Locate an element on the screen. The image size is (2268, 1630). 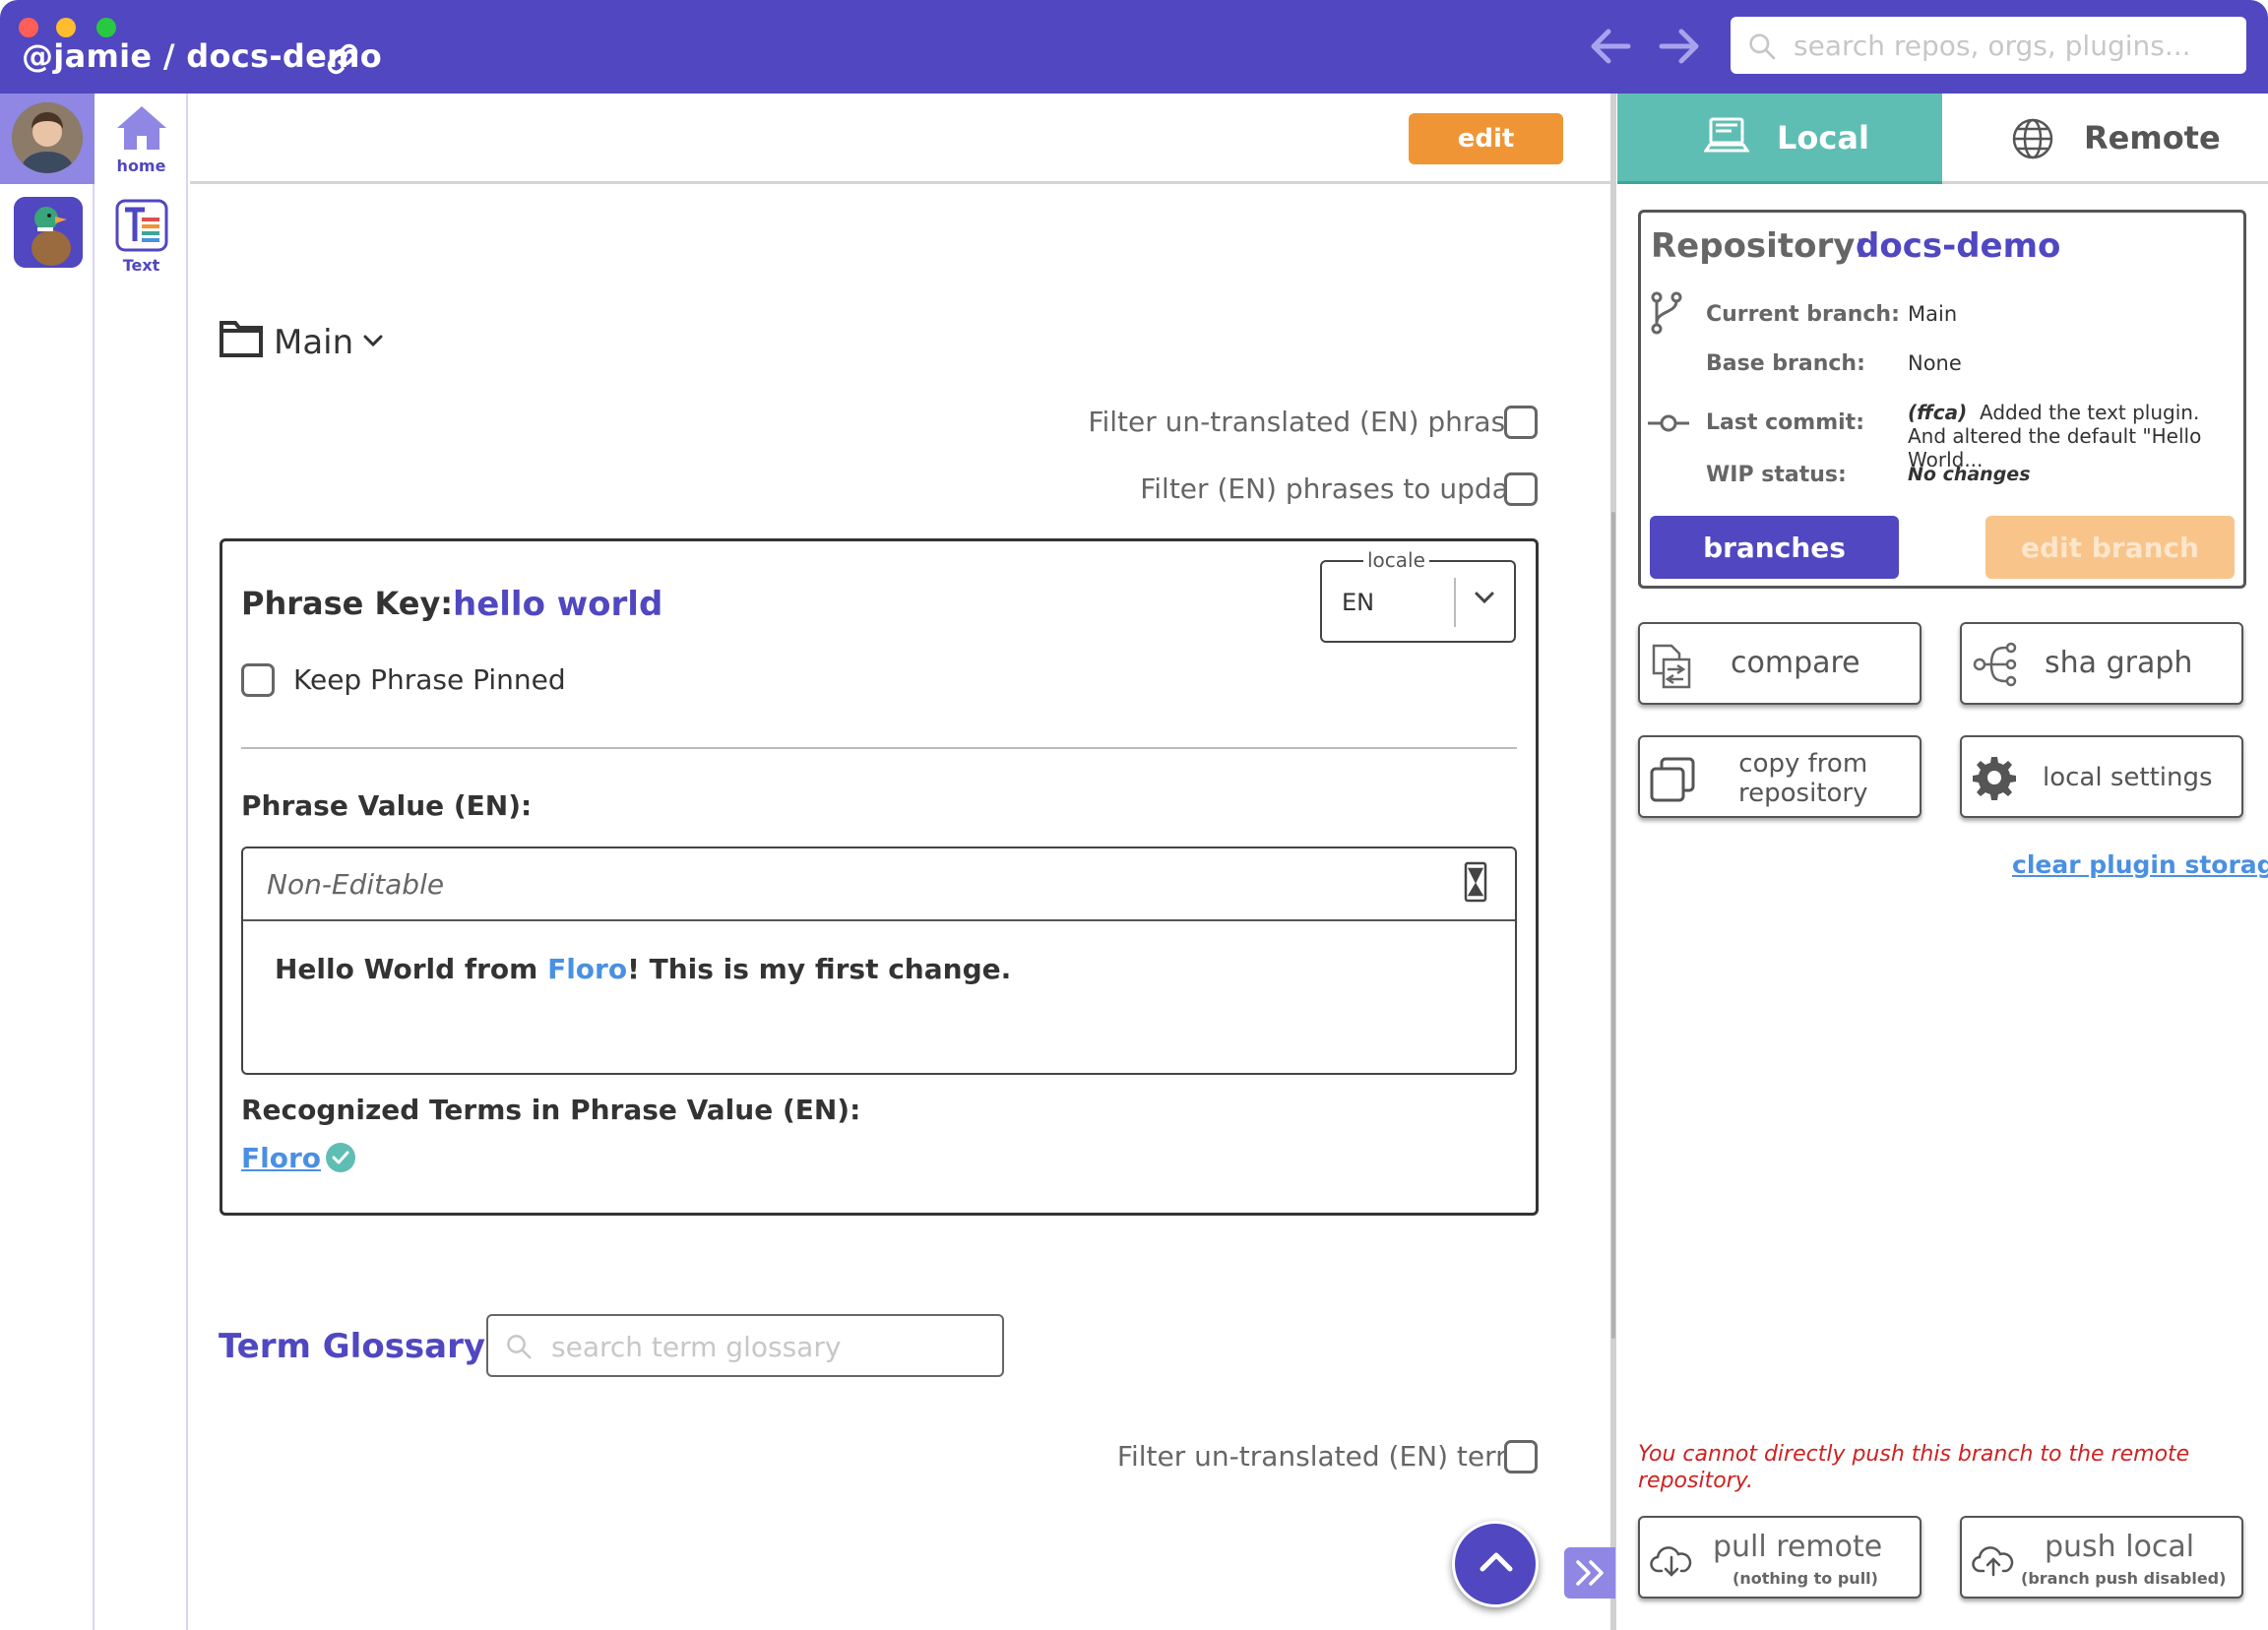
tab-remote: Remote is located at coordinates (2105, 139).